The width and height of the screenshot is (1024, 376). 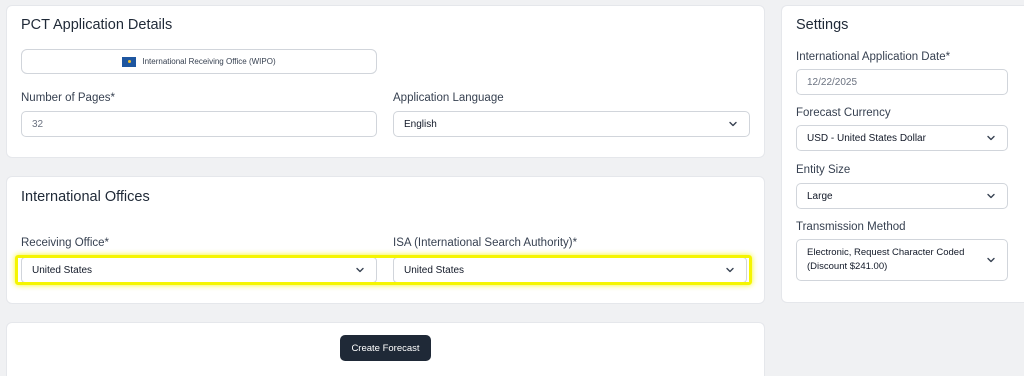 What do you see at coordinates (570, 270) in the screenshot?
I see `isa-select: United States` at bounding box center [570, 270].